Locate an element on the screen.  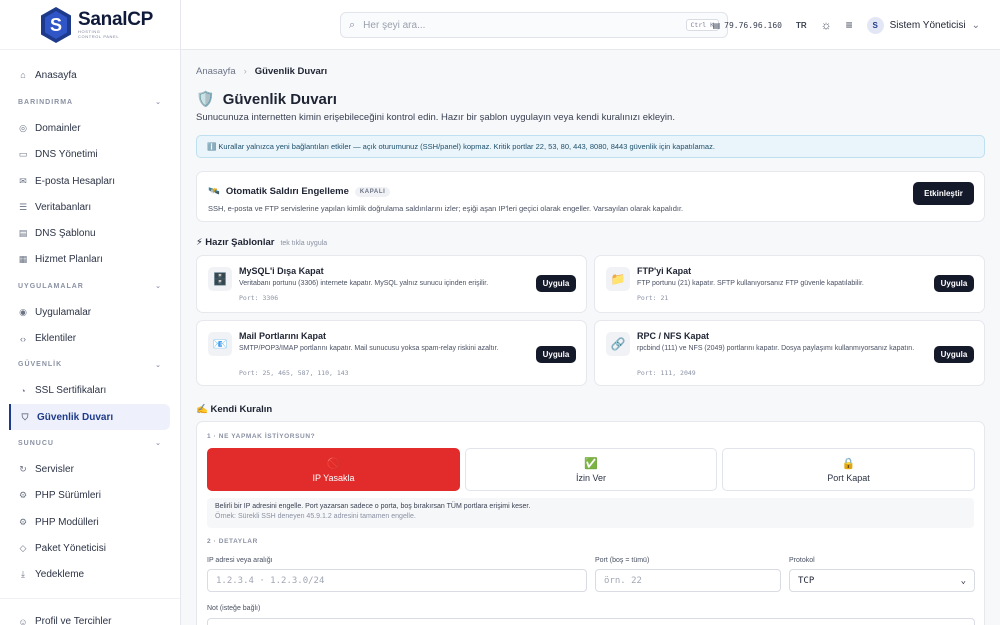
chevron-right-icon: › is located at coordinates (245, 71).